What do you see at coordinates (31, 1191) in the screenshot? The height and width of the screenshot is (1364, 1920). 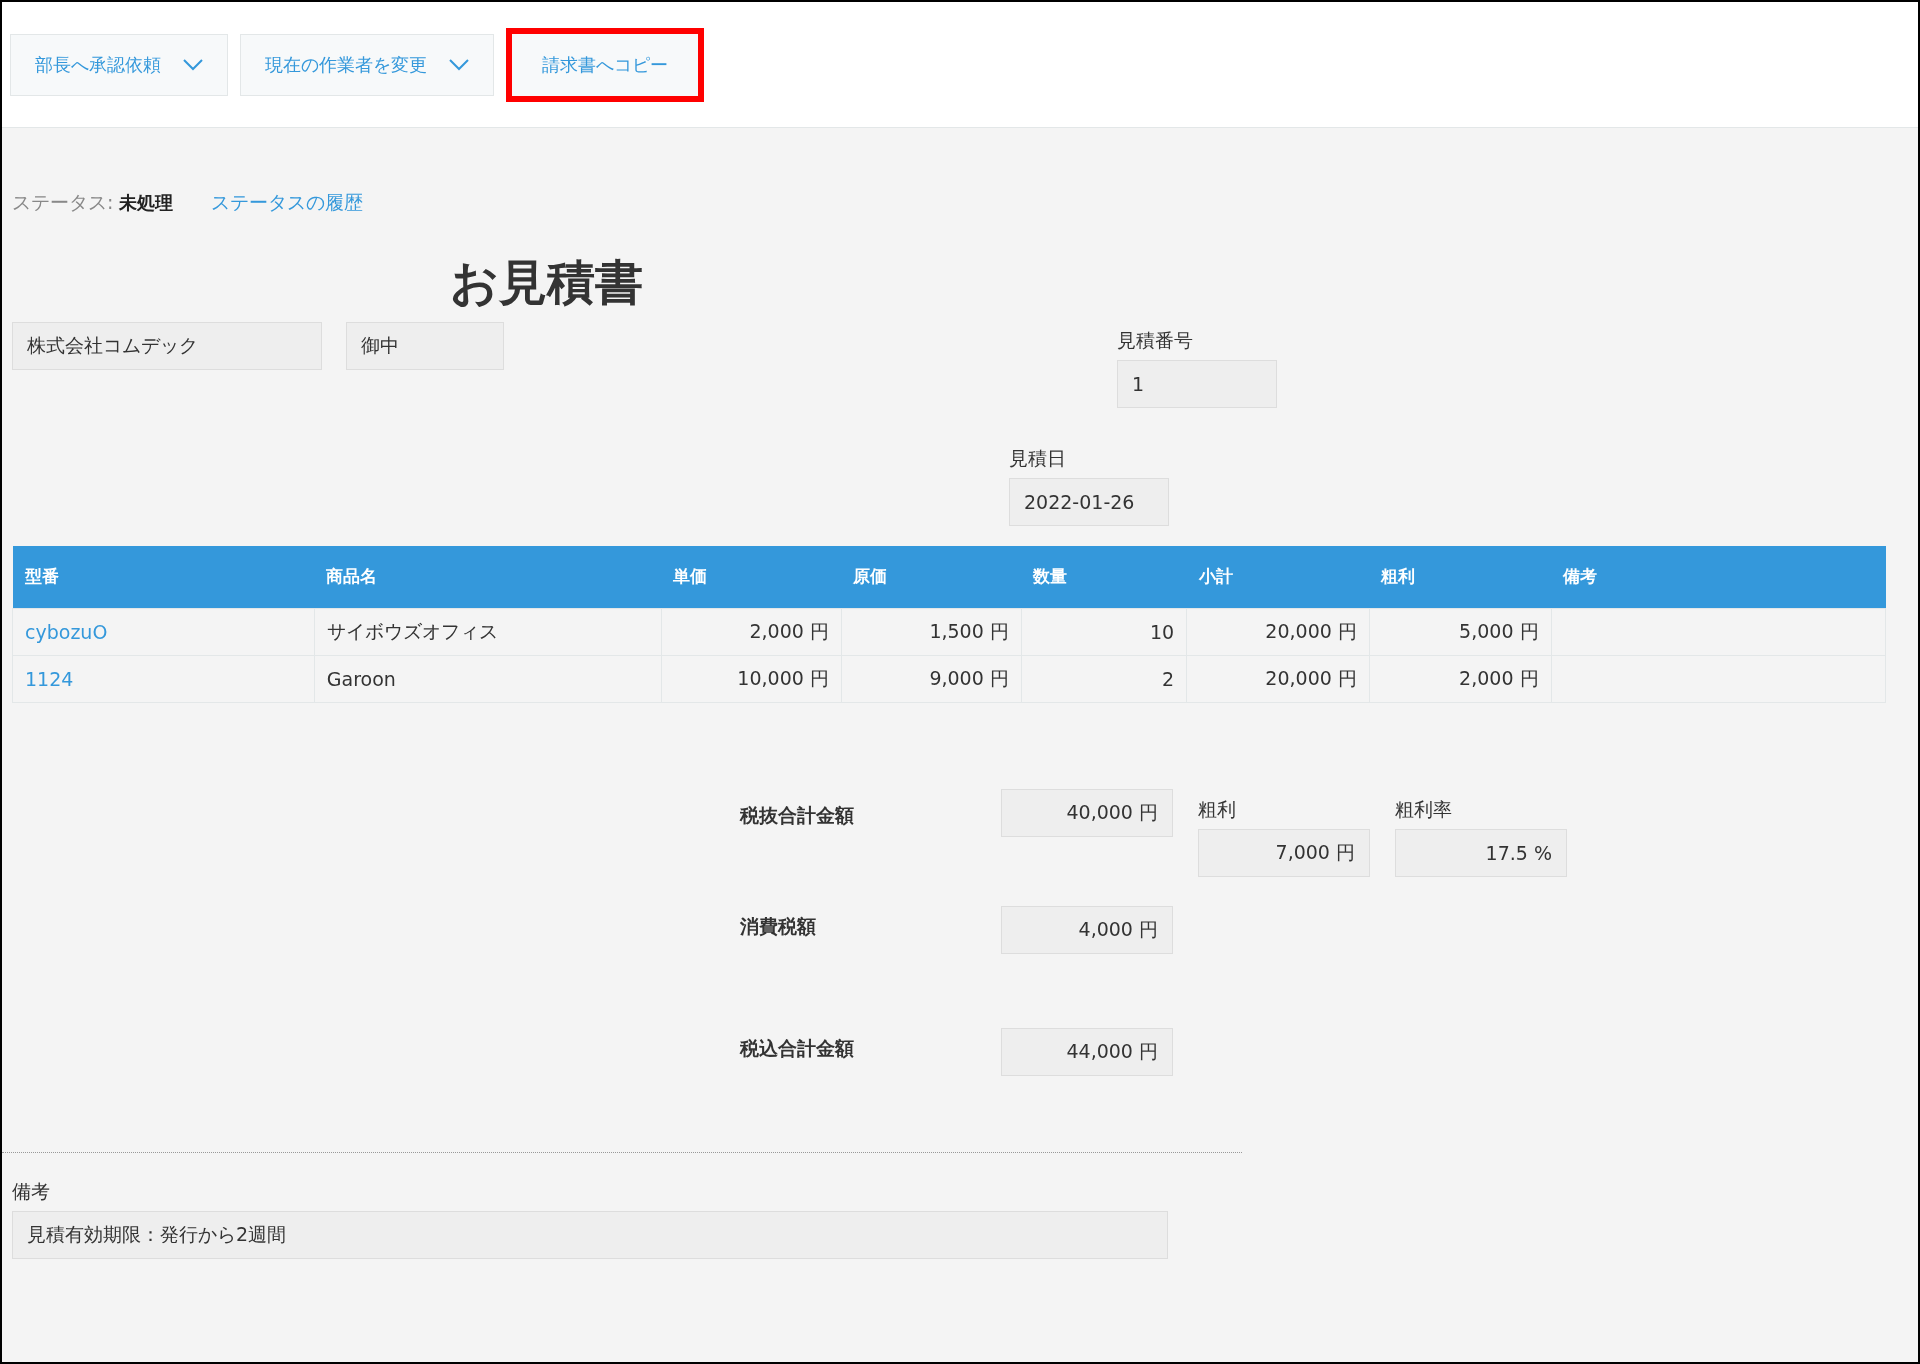 I see `field-label: 備考` at bounding box center [31, 1191].